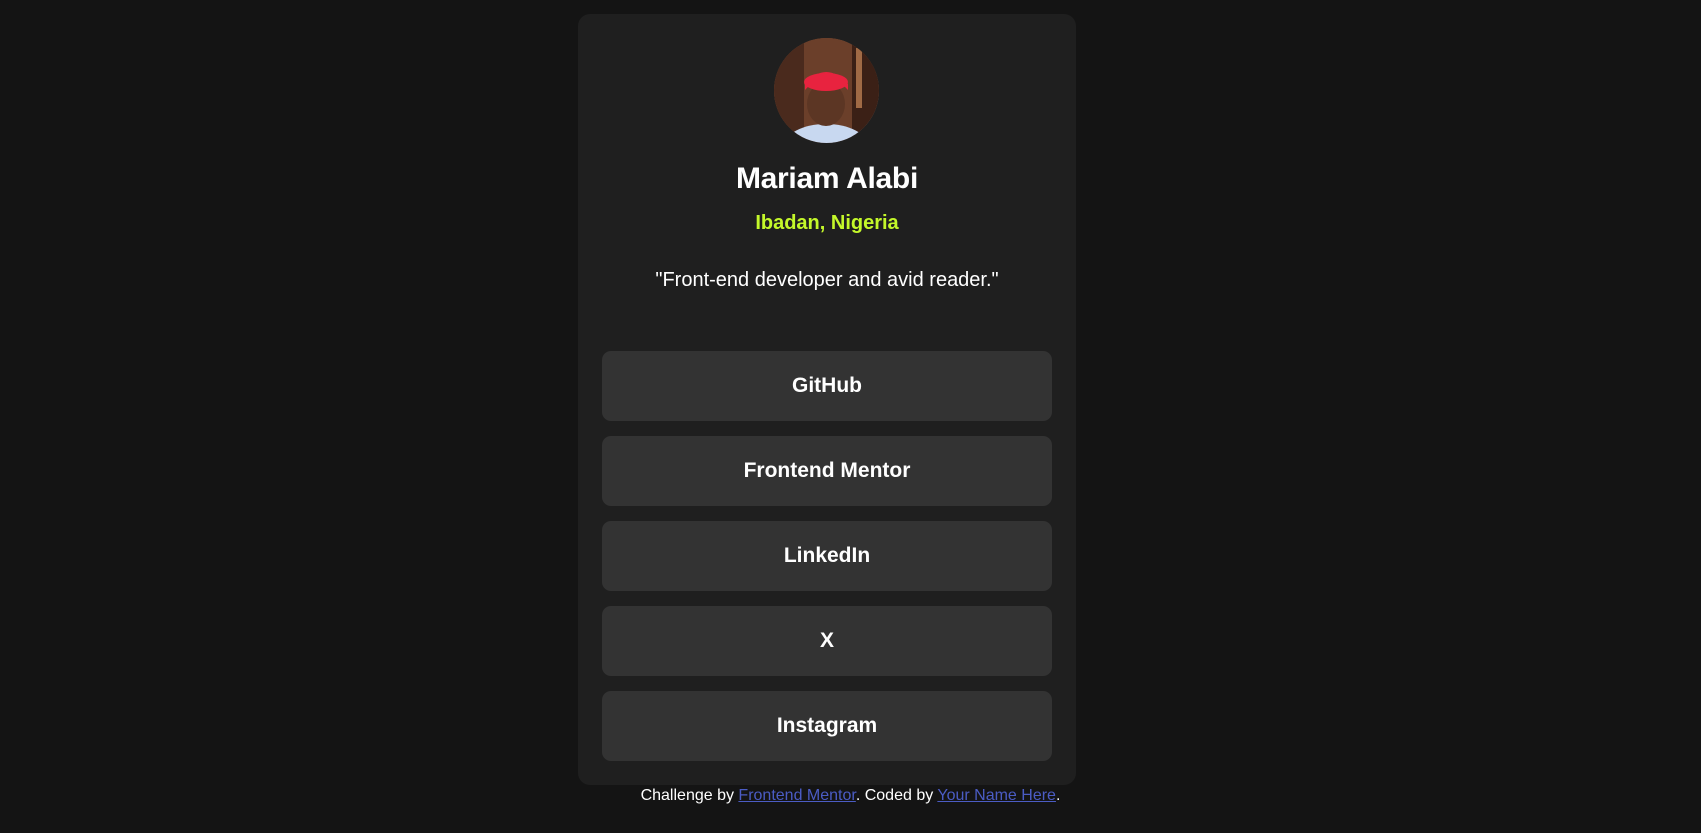 Image resolution: width=1701 pixels, height=833 pixels. Describe the element at coordinates (689, 795) in the screenshot. I see `footer-prefix-text: Challenge by` at that location.